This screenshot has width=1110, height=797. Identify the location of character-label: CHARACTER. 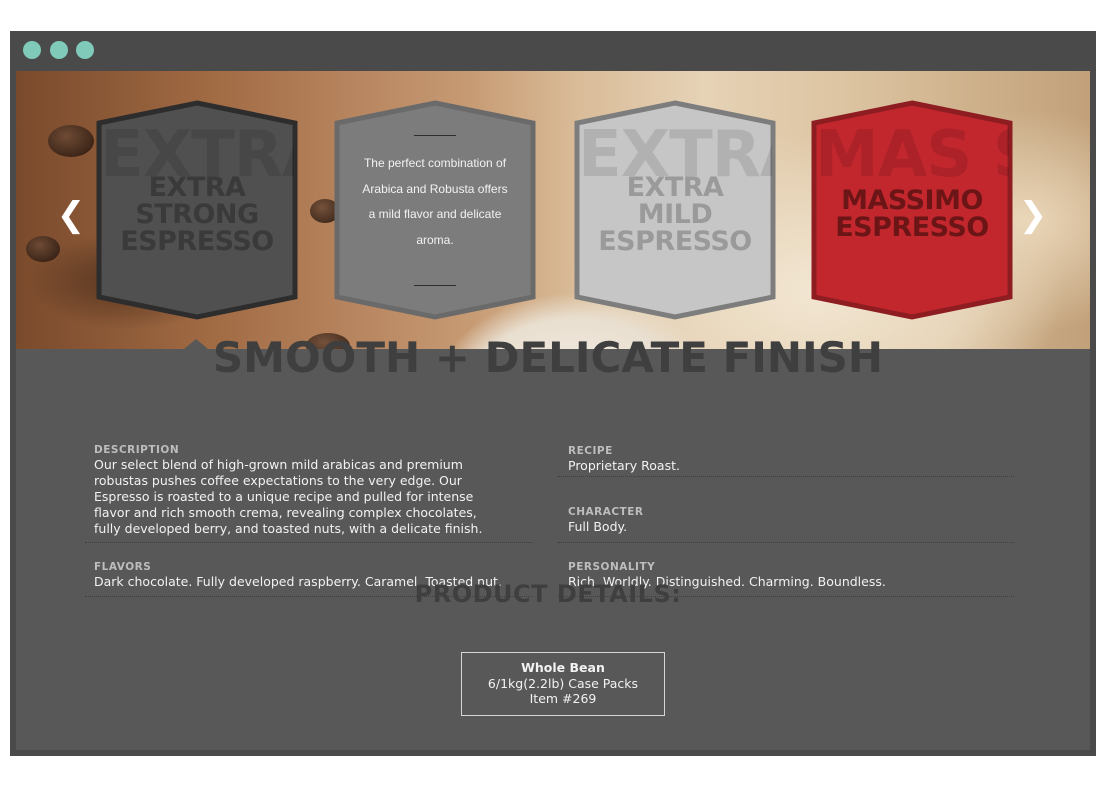
(606, 512).